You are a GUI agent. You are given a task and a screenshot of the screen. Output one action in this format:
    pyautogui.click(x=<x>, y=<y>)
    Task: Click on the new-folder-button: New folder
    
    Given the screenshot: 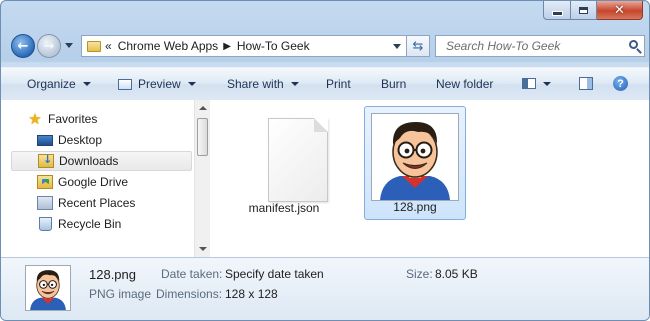 What is the action you would take?
    pyautogui.click(x=464, y=84)
    